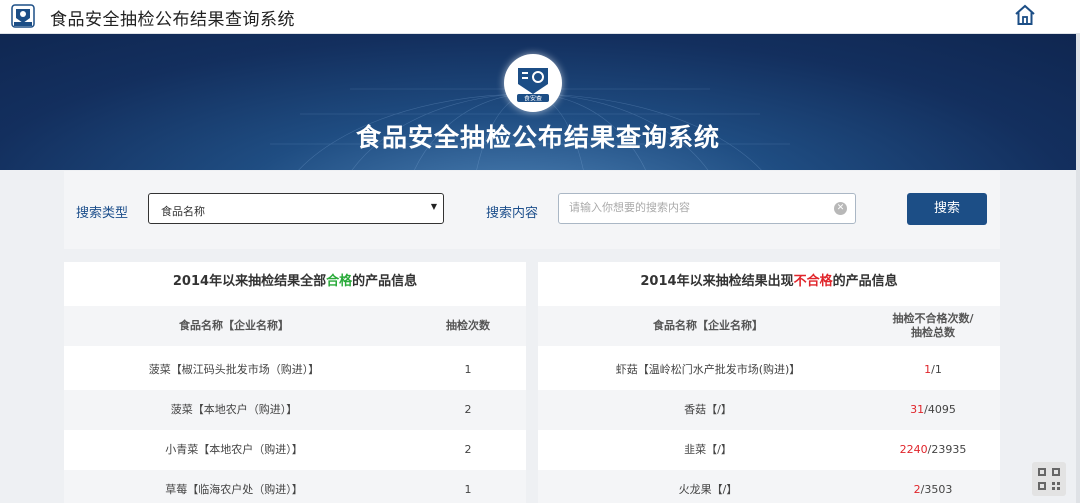  What do you see at coordinates (234, 449) in the screenshot?
I see `row-name: 小青菜【本地农户（购进）】` at bounding box center [234, 449].